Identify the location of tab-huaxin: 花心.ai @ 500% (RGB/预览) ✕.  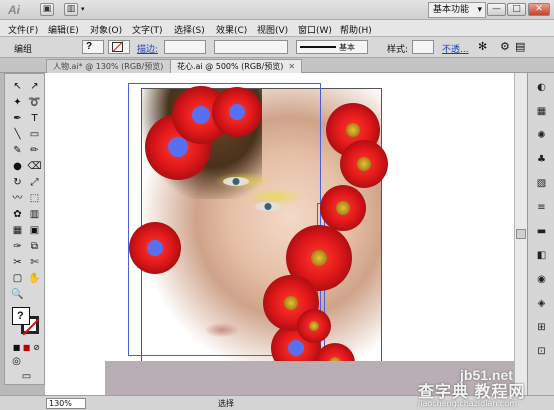
(236, 66).